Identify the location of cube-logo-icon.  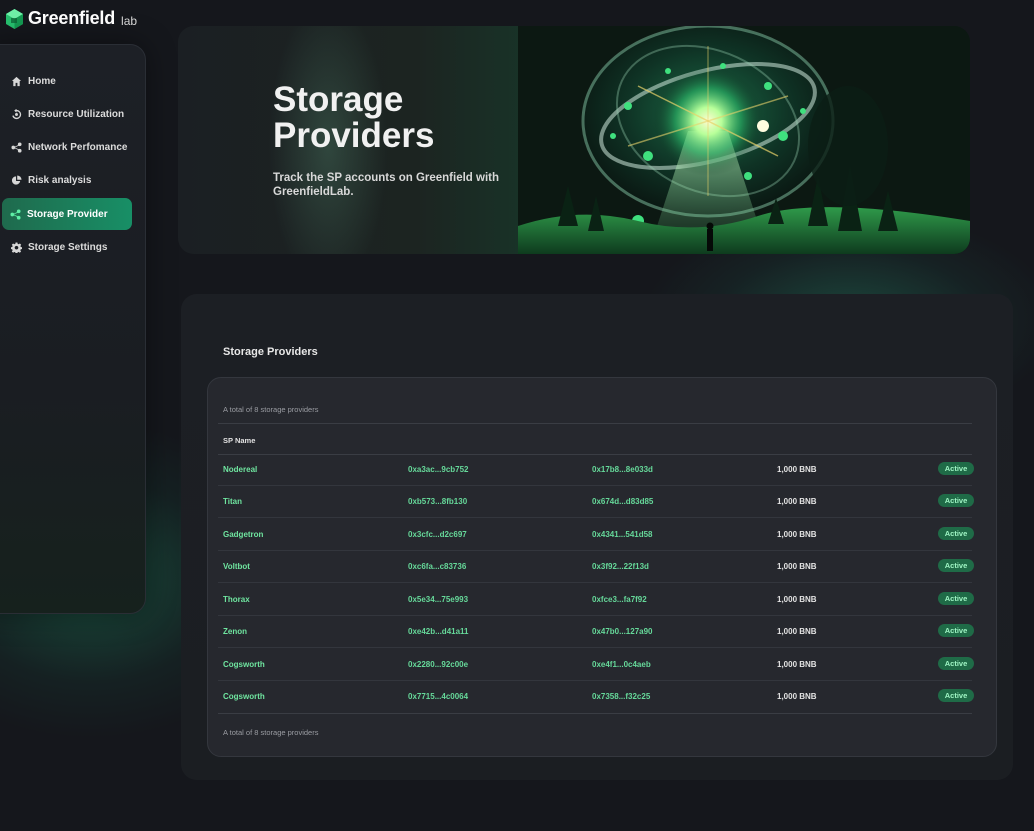
(14, 18).